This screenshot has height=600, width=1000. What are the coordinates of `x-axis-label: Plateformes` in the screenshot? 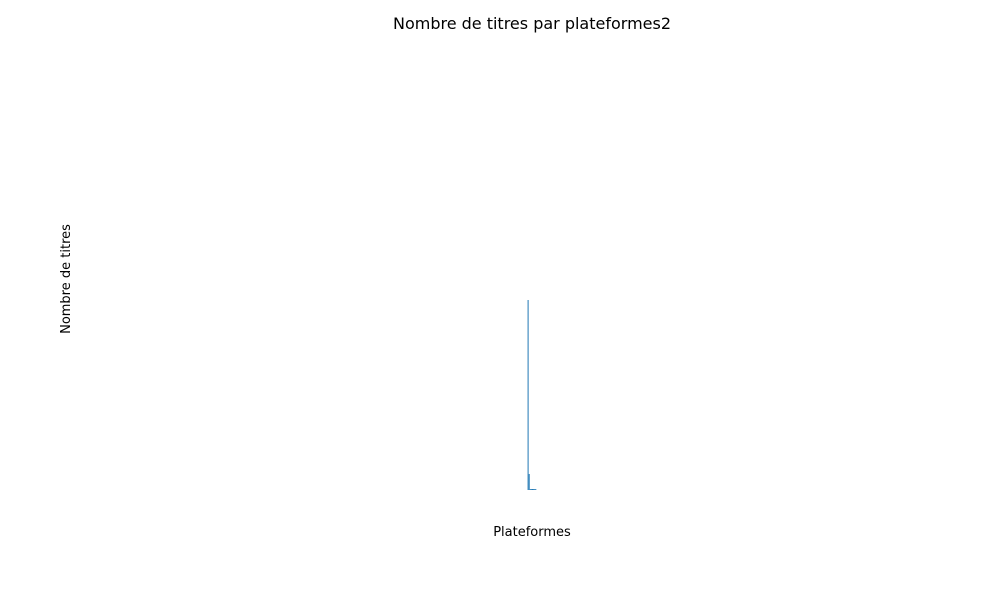 It's located at (532, 532).